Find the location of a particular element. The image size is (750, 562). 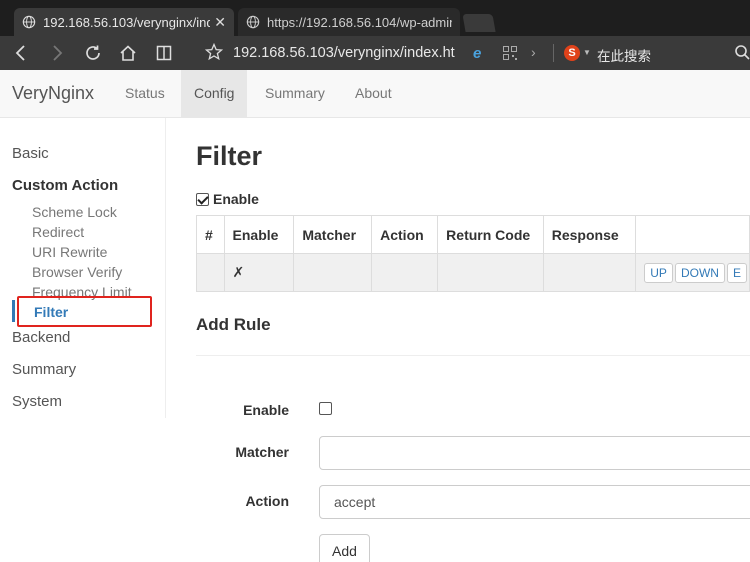

nav-about: About is located at coordinates (373, 93).